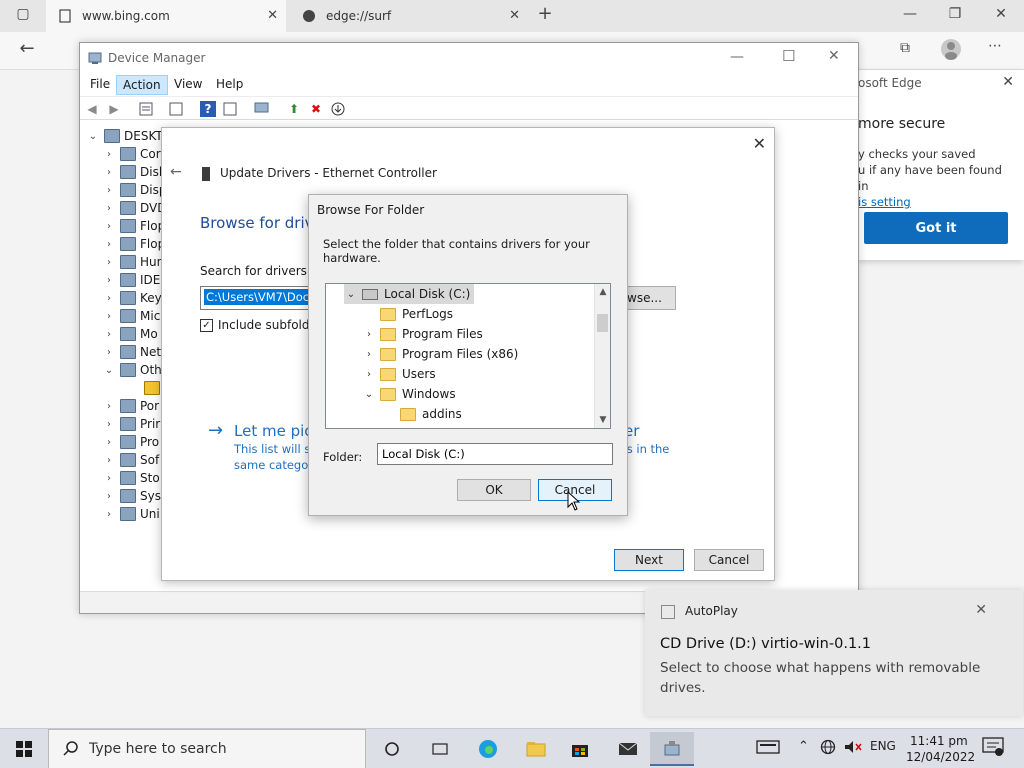  I want to click on include-subfolders-checkbox: ✓ Include subfolder, so click(261, 325).